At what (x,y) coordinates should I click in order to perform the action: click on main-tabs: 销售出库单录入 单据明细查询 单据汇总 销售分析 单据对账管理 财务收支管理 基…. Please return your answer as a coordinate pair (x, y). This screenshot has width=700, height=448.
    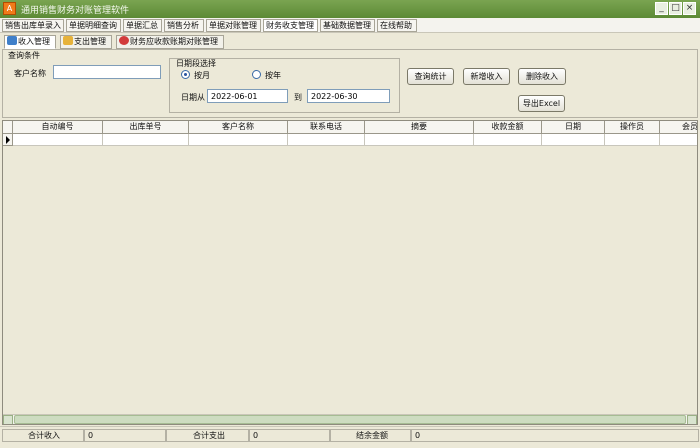
    Looking at the image, I should click on (350, 25).